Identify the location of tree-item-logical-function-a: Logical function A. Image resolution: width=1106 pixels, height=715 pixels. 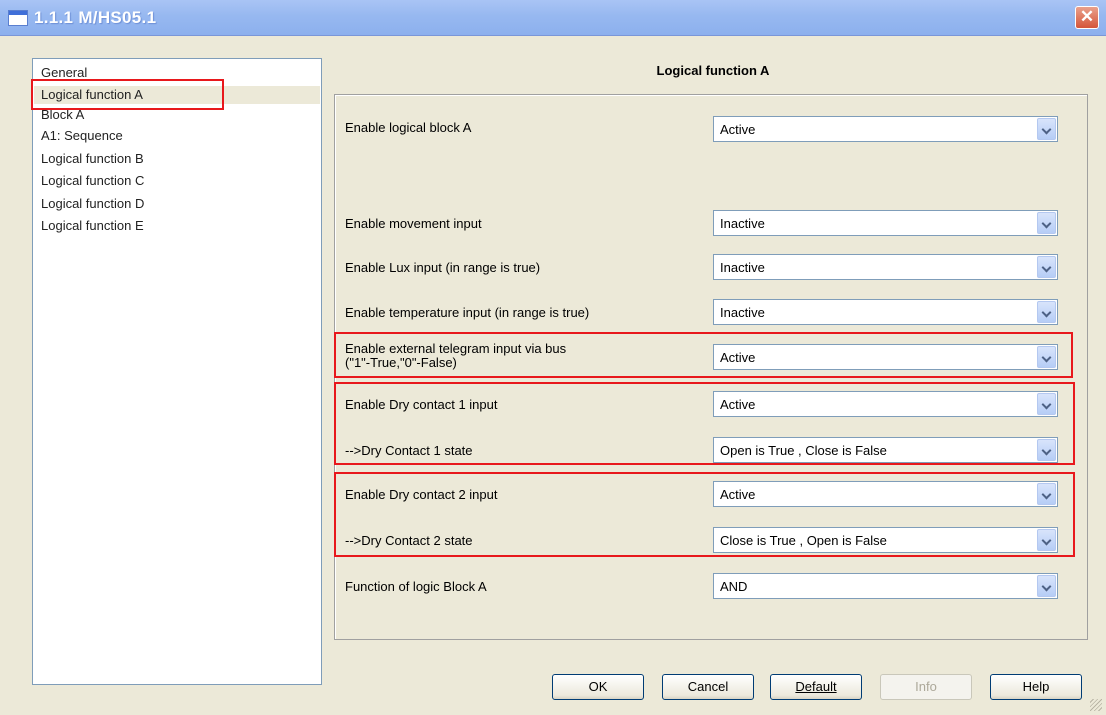
(177, 95).